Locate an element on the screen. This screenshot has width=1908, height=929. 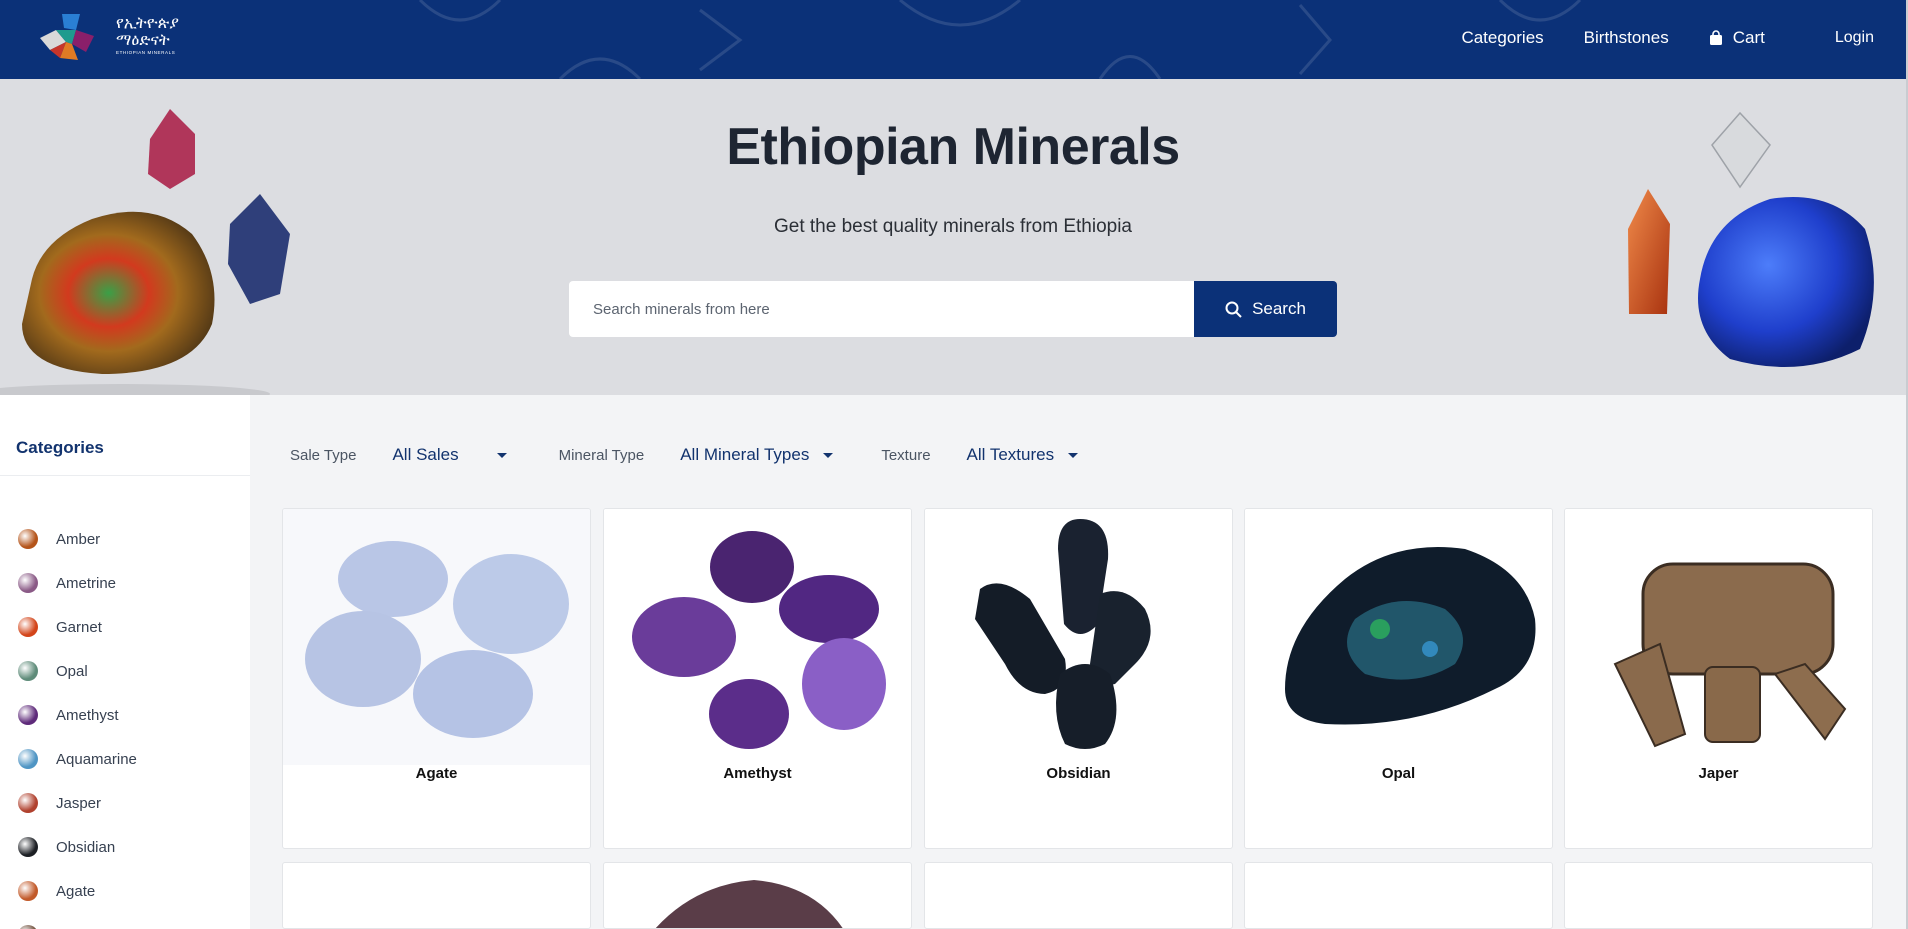
main-nav: Categories Birthstones Cart Login is located at coordinates (1663, 38).